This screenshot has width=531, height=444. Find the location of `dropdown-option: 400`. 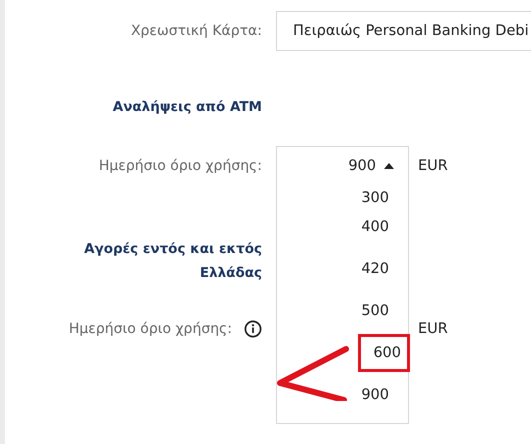

dropdown-option: 400 is located at coordinates (342, 227).